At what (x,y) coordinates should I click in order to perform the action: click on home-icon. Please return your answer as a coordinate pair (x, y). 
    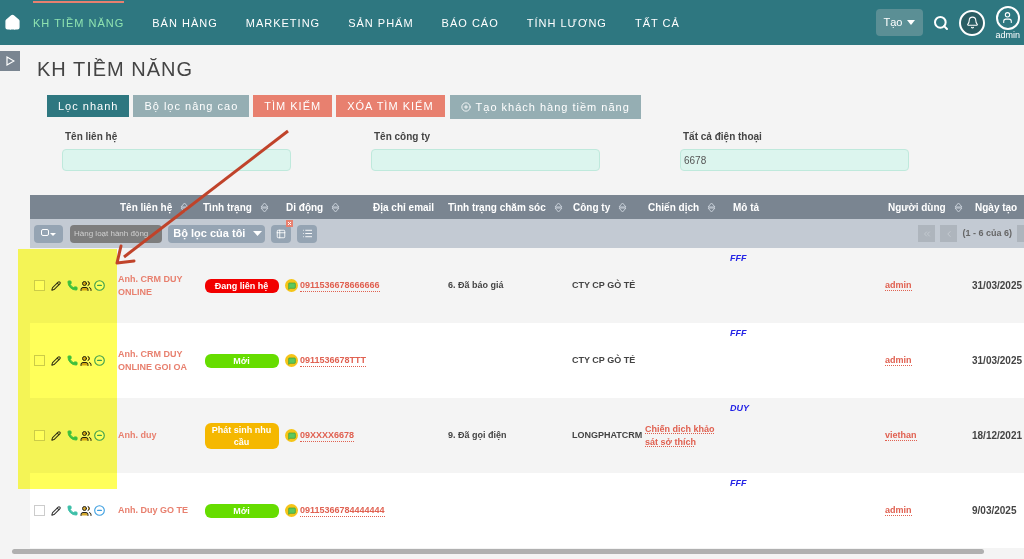
    Looking at the image, I should click on (12, 22).